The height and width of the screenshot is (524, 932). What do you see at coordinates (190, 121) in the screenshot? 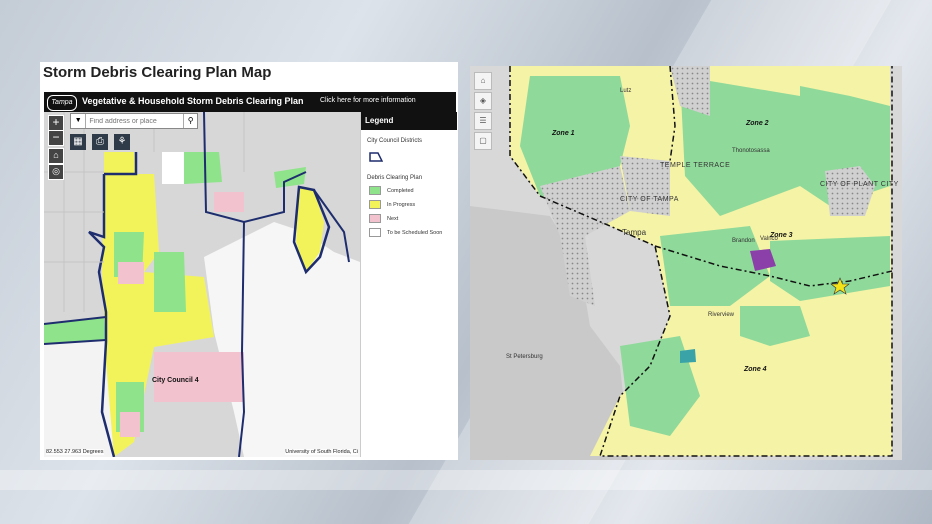
I see `search-icon: ⚲` at bounding box center [190, 121].